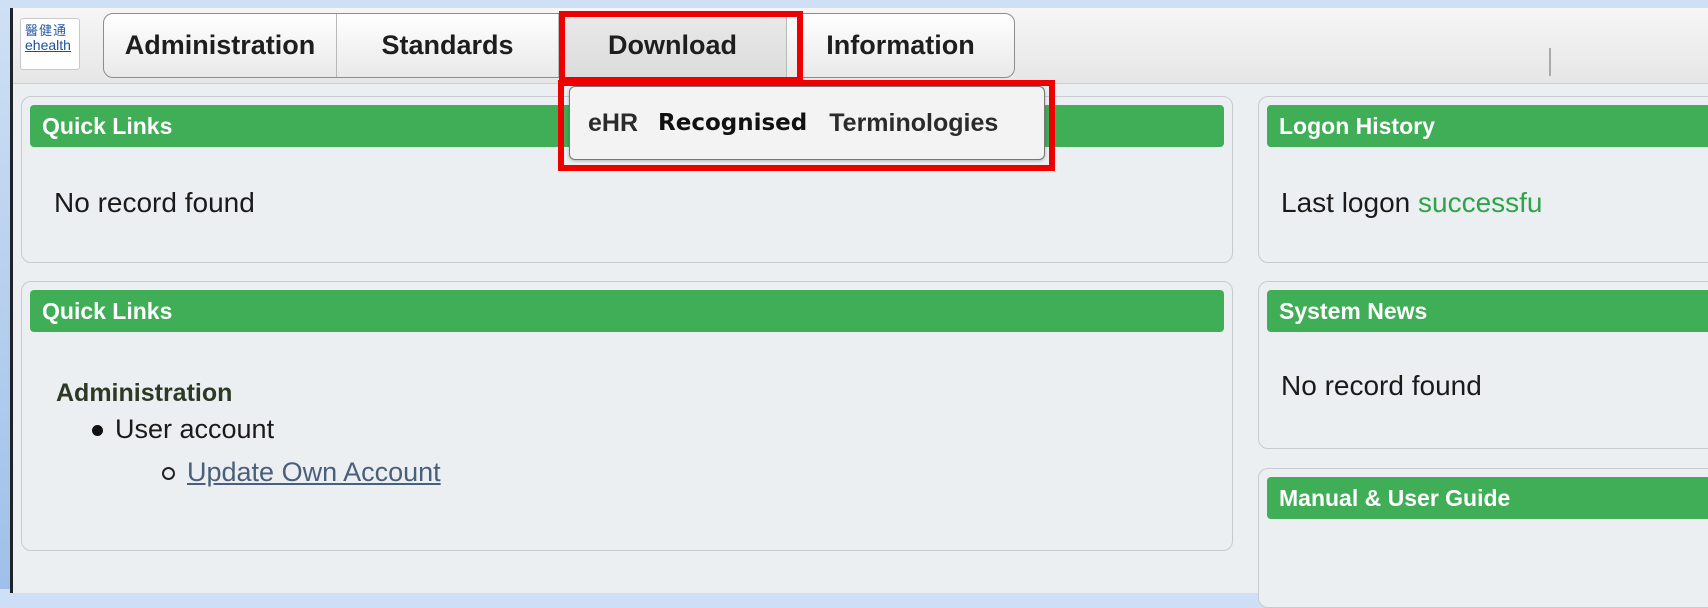  What do you see at coordinates (1483, 365) in the screenshot?
I see `system-news-panel: System News No record found` at bounding box center [1483, 365].